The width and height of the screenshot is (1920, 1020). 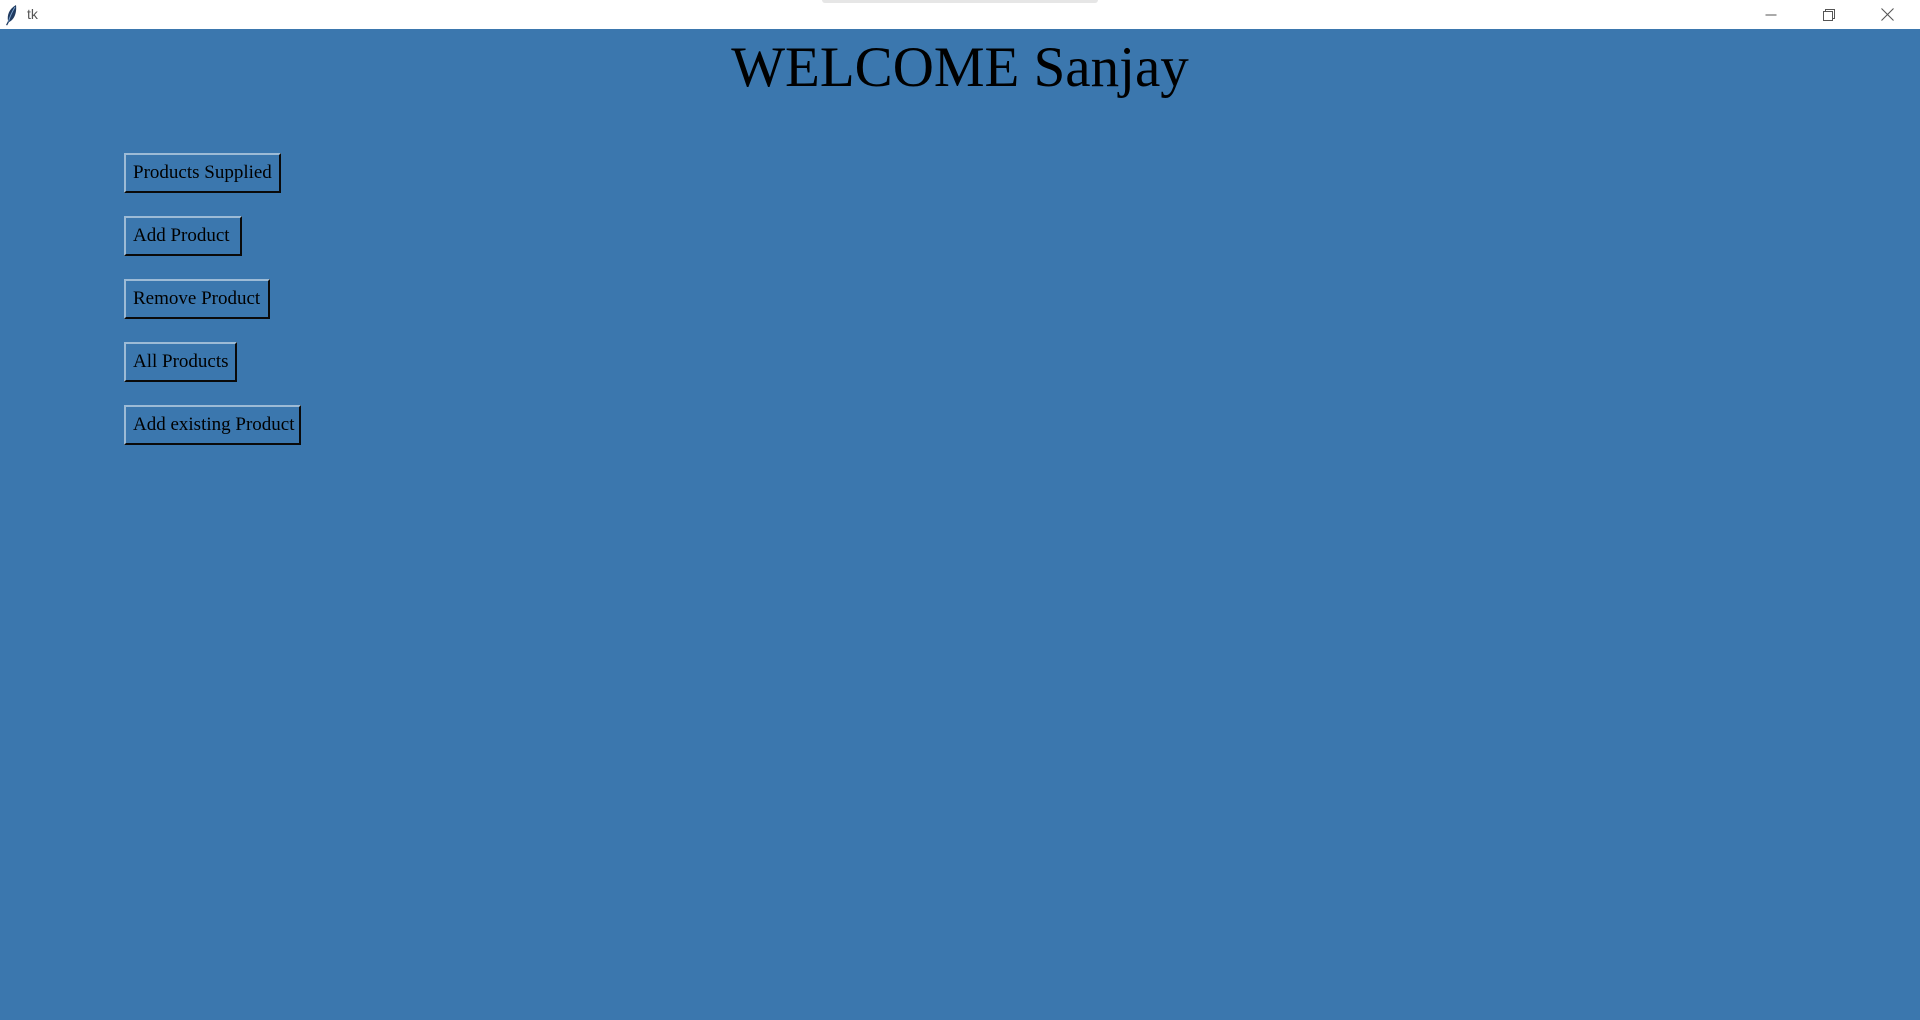 I want to click on minimize-button, so click(x=1771, y=14).